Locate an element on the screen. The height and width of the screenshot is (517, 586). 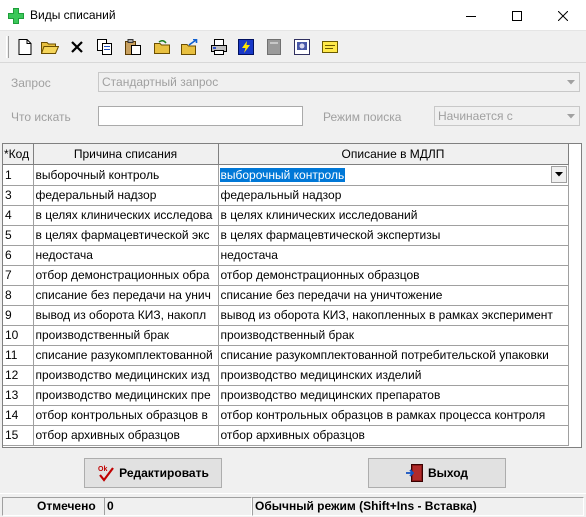
mode-pane: Обычный режим (Shift+Ins - Вставка) is located at coordinates (418, 506).